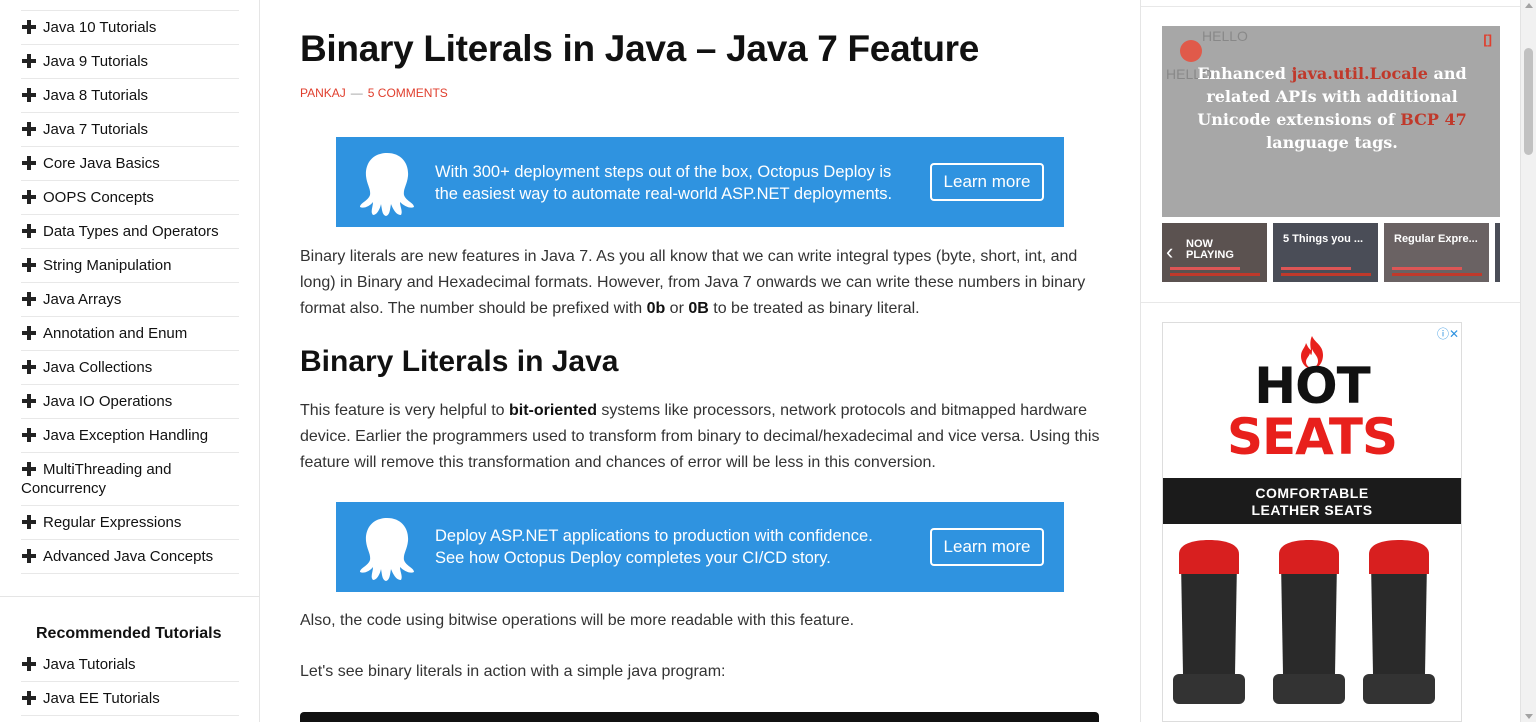  I want to click on chevron-left-icon: ‹, so click(1169, 252).